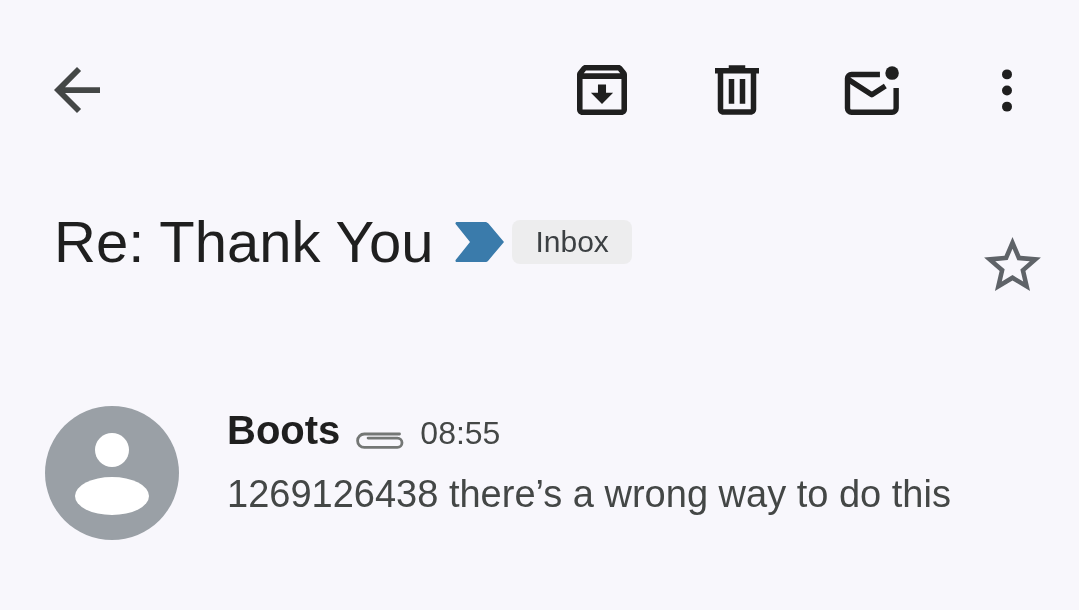  I want to click on message-snippet: 1269126438 there’s a wrong way to do this, so click(589, 494).